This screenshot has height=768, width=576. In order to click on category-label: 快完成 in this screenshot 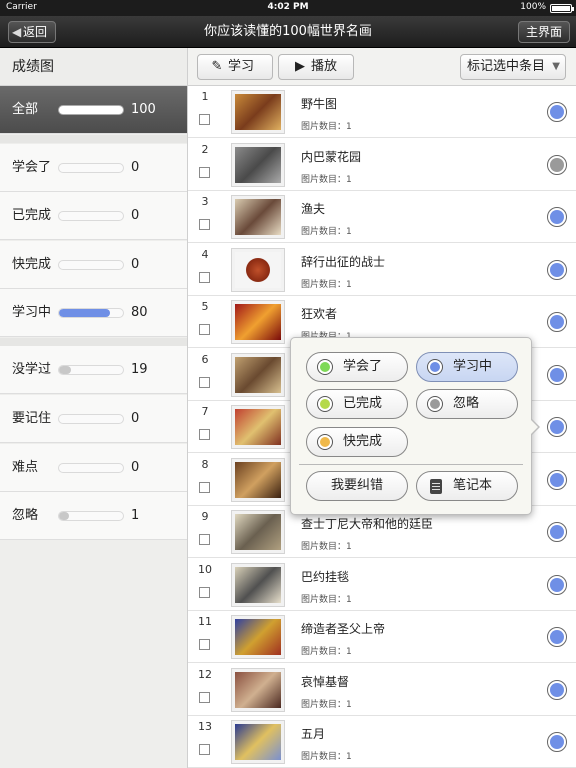, I will do `click(32, 264)`.